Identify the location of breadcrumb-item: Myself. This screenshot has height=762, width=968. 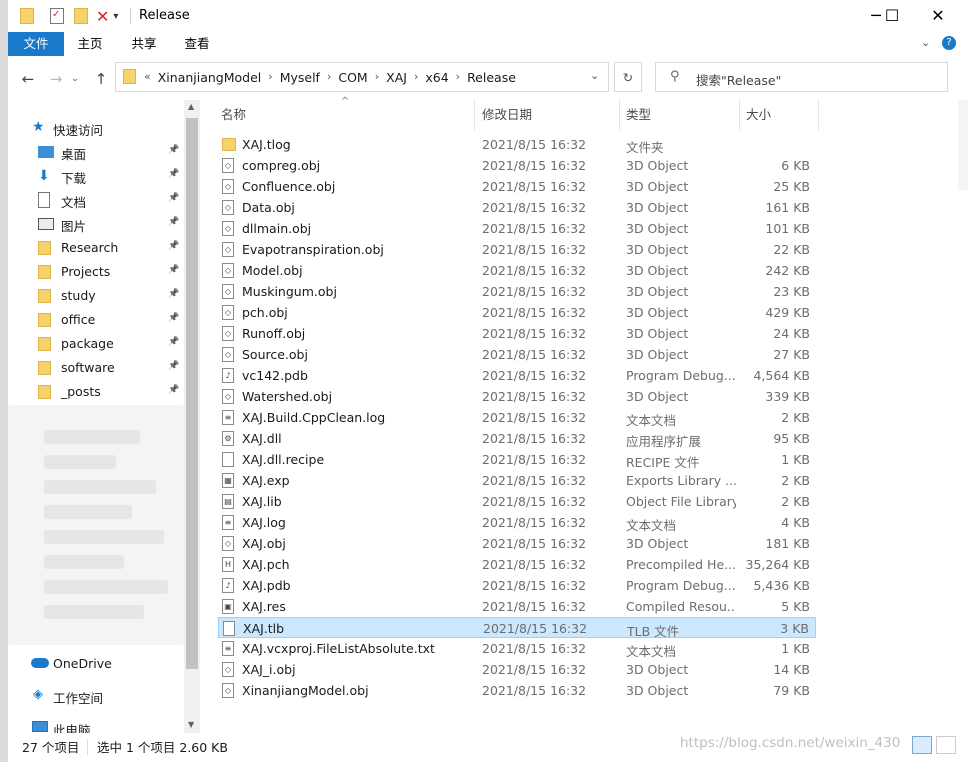
(300, 77).